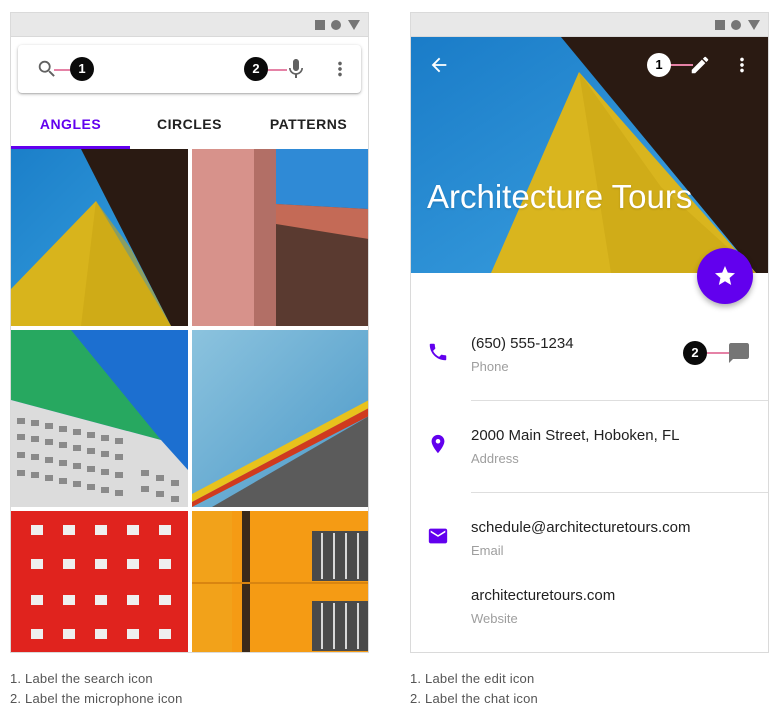  I want to click on address-label: Address, so click(495, 458).